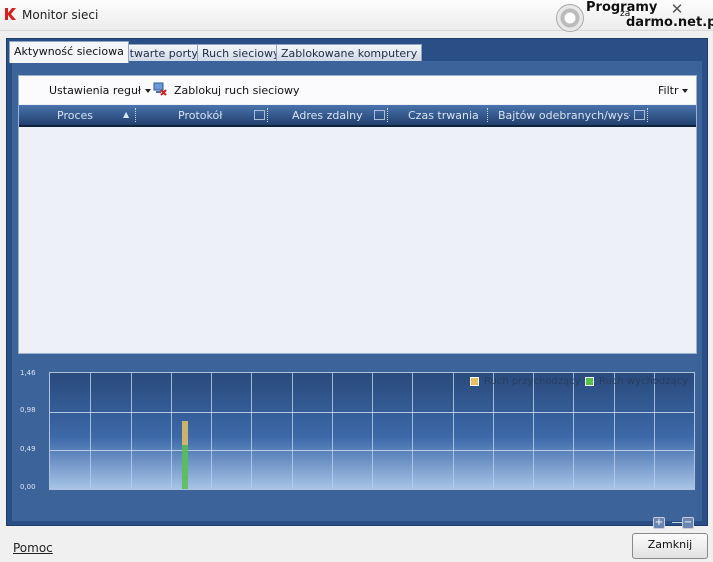  Describe the element at coordinates (160, 89) in the screenshot. I see `block-traffic-icon` at that location.